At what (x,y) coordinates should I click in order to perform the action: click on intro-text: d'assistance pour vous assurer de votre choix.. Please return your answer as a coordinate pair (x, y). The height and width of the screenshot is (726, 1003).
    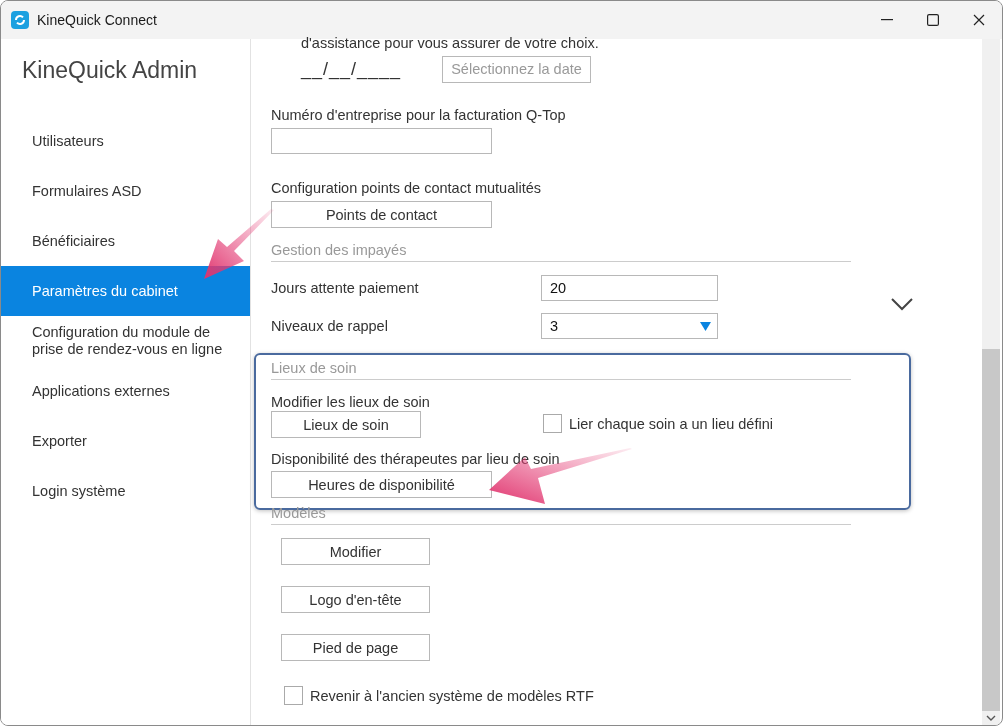
    Looking at the image, I should click on (450, 44).